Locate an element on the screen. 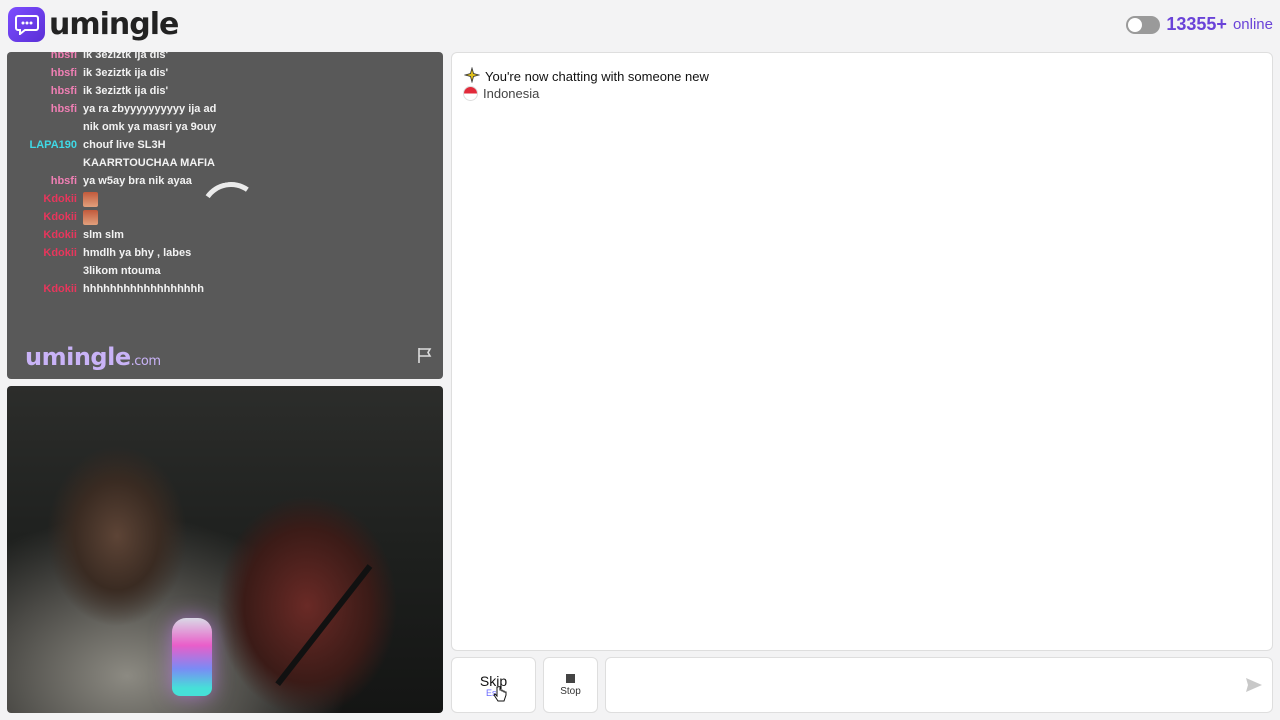 This screenshot has width=1280, height=720. message-text: ya w5ay bra nik ayaa is located at coordinates (137, 181).